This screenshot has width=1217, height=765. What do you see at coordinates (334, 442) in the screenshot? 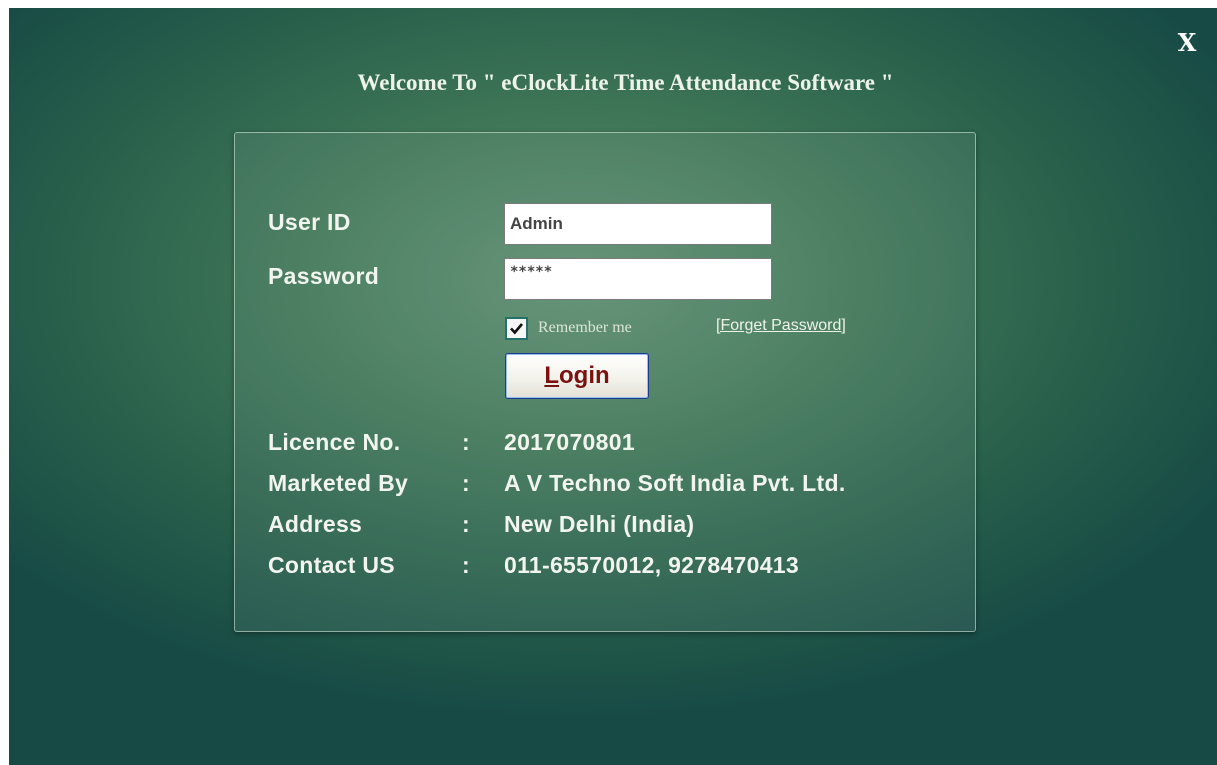
I see `licence-label: Licence No.` at bounding box center [334, 442].